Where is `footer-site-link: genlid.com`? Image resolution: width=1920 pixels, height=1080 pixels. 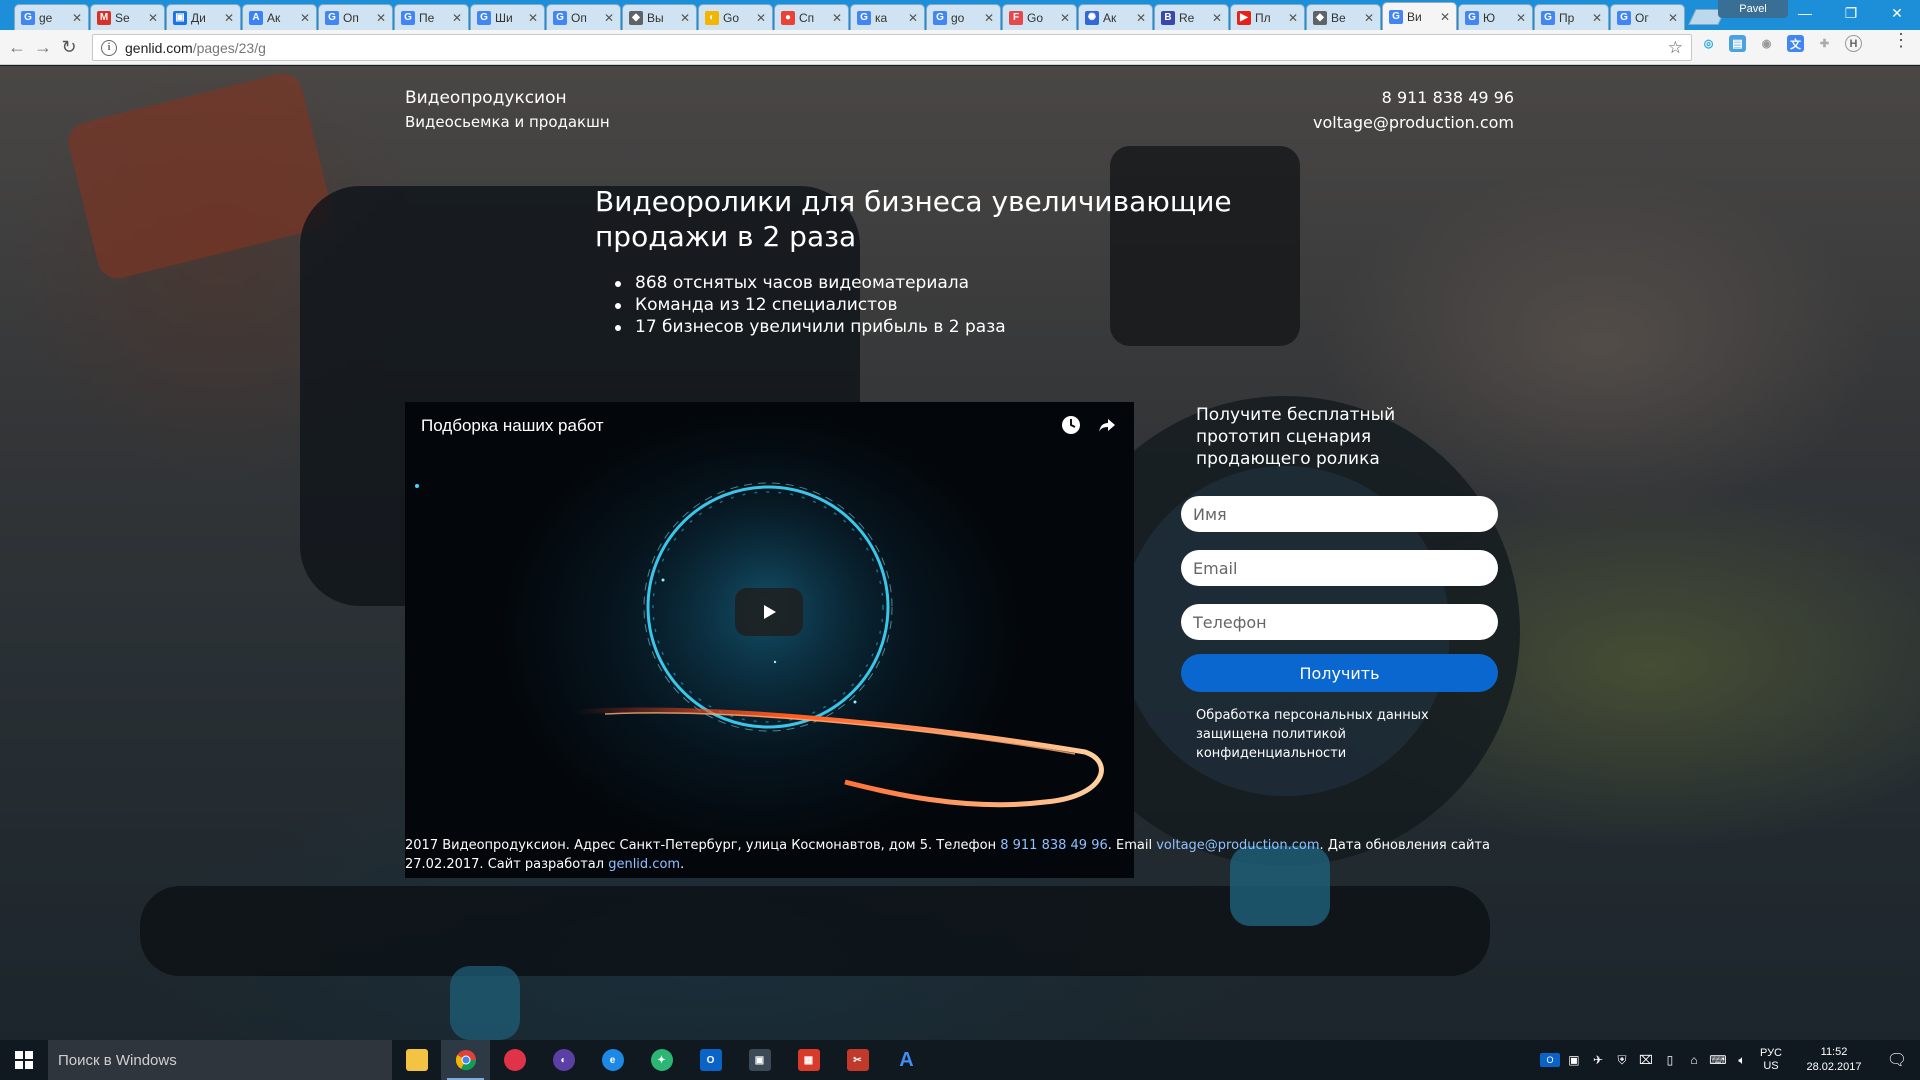 footer-site-link: genlid.com is located at coordinates (644, 864).